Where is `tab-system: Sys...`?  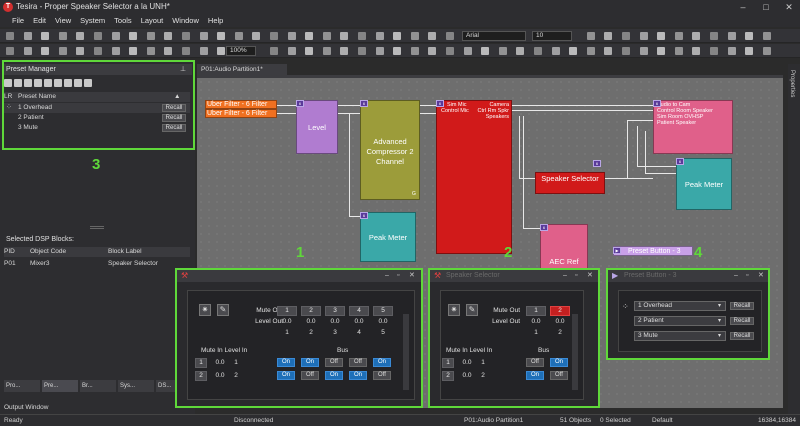 tab-system: Sys... is located at coordinates (136, 386).